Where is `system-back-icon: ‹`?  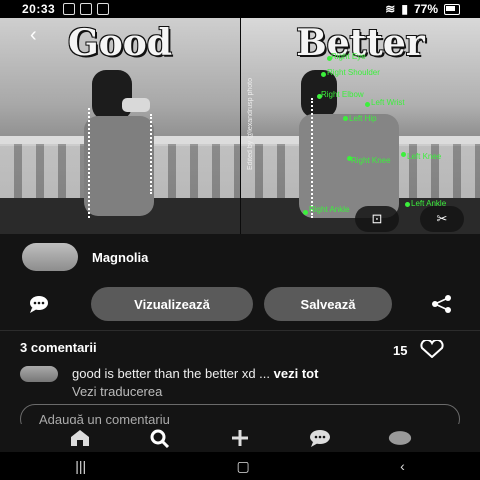
system-back-icon: ‹ is located at coordinates (402, 466).